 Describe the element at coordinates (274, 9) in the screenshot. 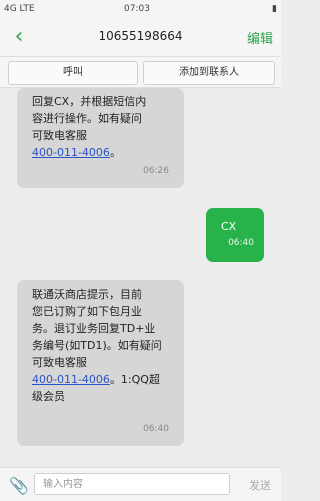

I see `battery-icon: ▮` at that location.